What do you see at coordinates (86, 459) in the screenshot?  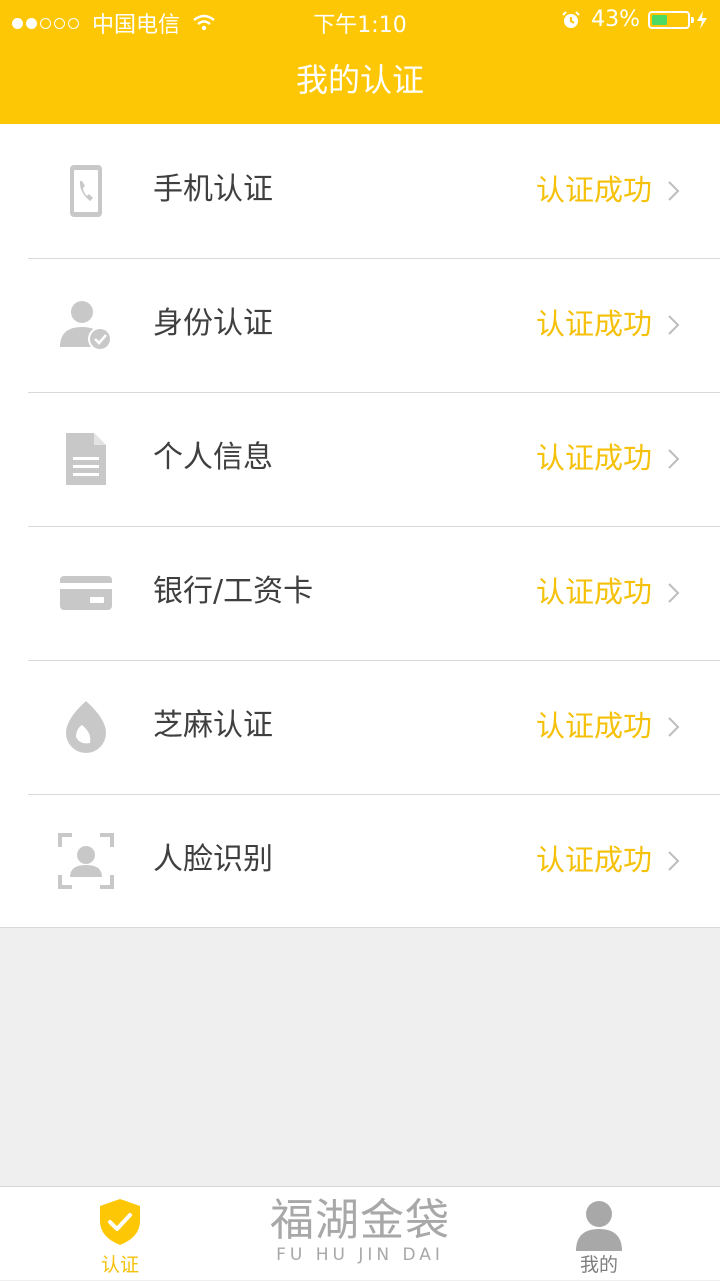 I see `document-icon` at bounding box center [86, 459].